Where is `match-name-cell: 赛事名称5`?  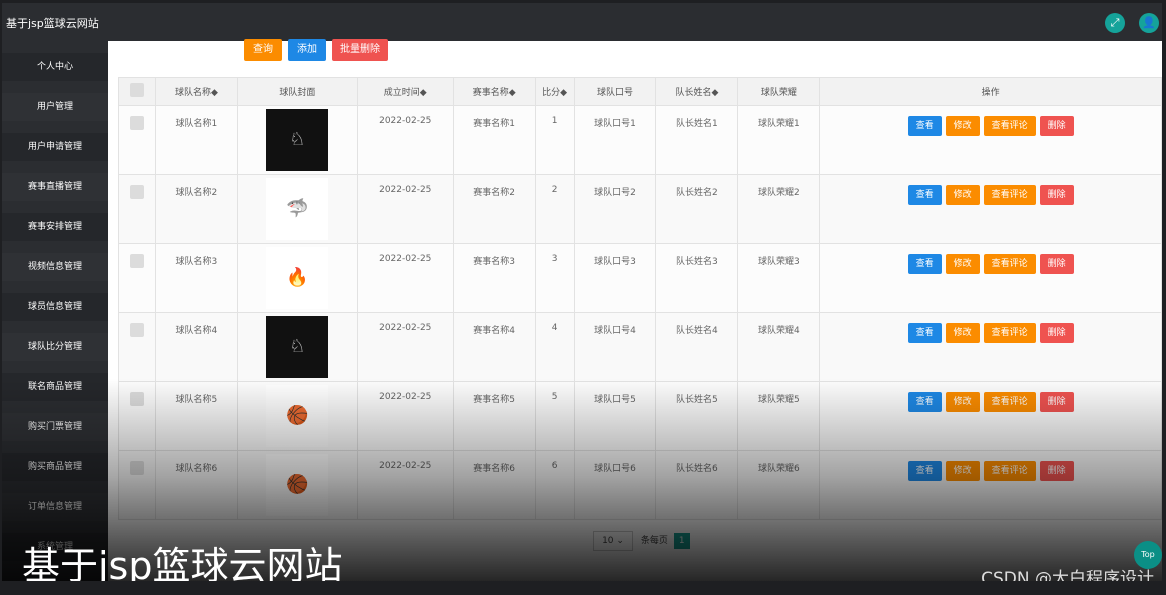
match-name-cell: 赛事名称5 is located at coordinates (494, 416).